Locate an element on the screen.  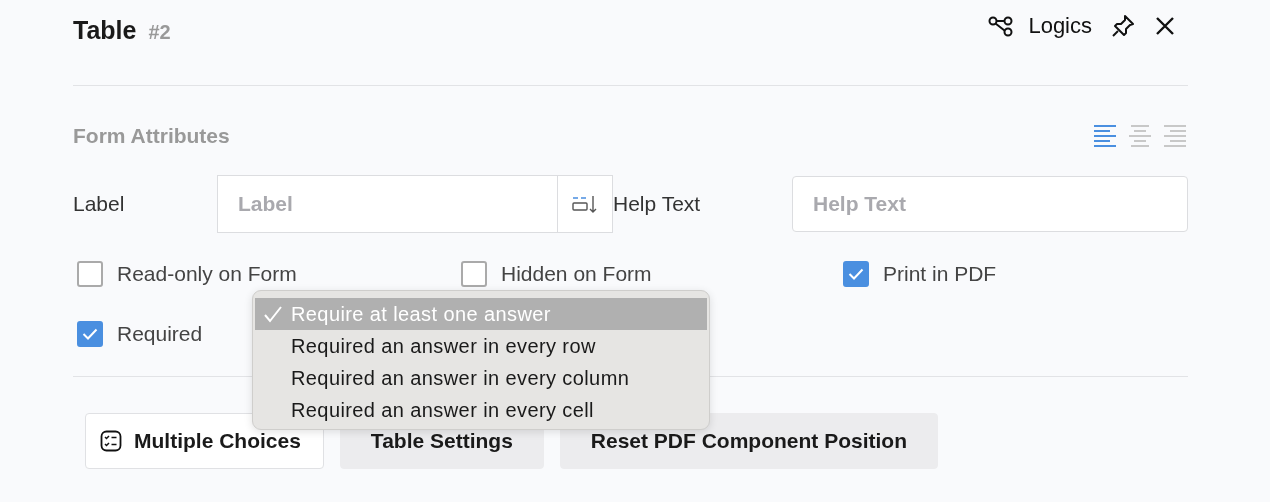
section-title: Form Attributes is located at coordinates (151, 136).